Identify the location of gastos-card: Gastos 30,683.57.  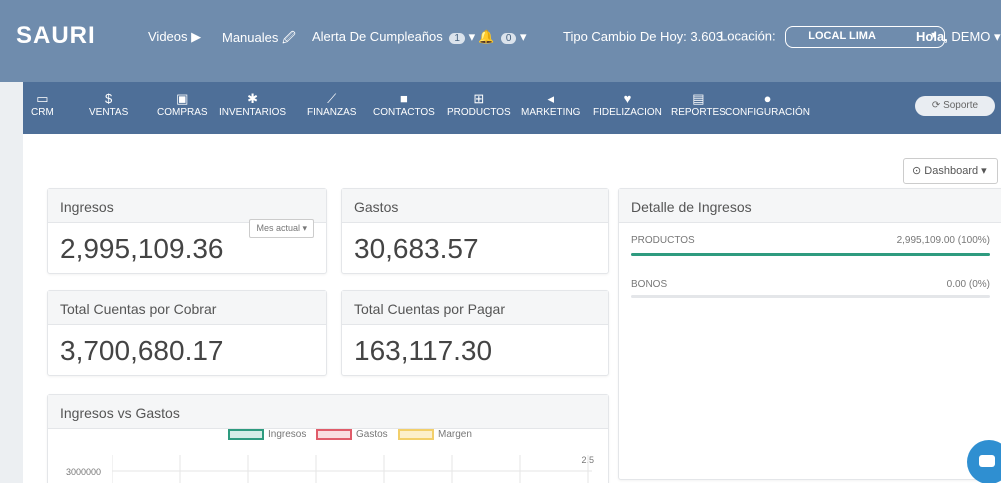
(475, 231).